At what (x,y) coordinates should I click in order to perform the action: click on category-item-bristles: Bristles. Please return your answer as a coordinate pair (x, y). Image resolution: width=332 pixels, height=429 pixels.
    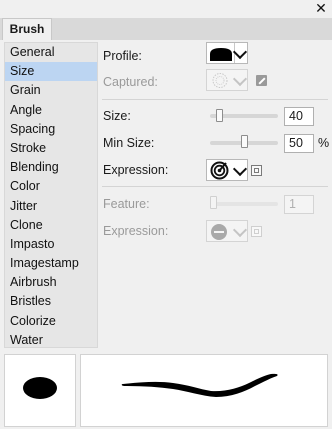
    Looking at the image, I should click on (51, 301).